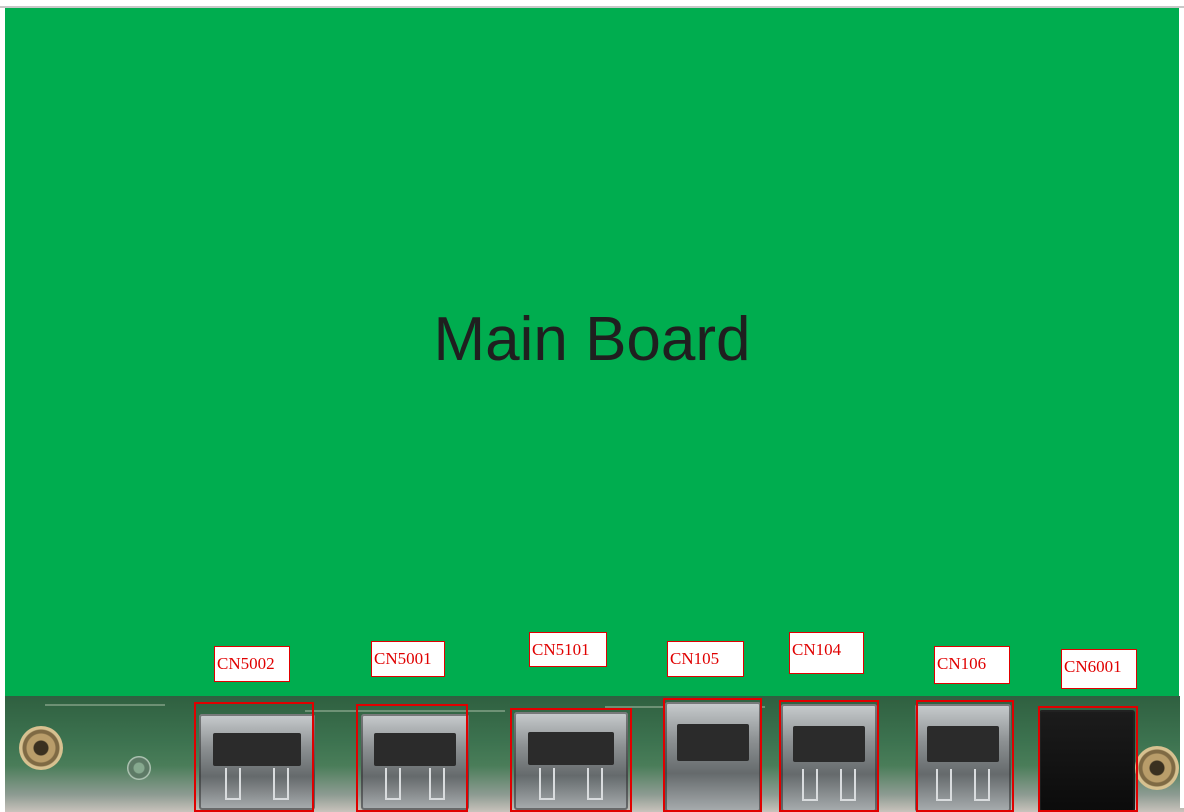  What do you see at coordinates (254, 757) in the screenshot?
I see `highlight-box-cn5002` at bounding box center [254, 757].